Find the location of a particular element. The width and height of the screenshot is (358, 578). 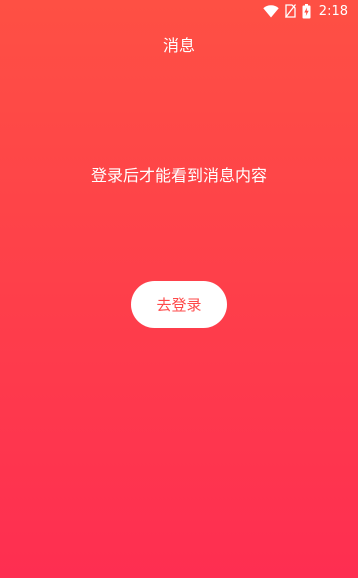

status-bar: 2:18 is located at coordinates (179, 11).